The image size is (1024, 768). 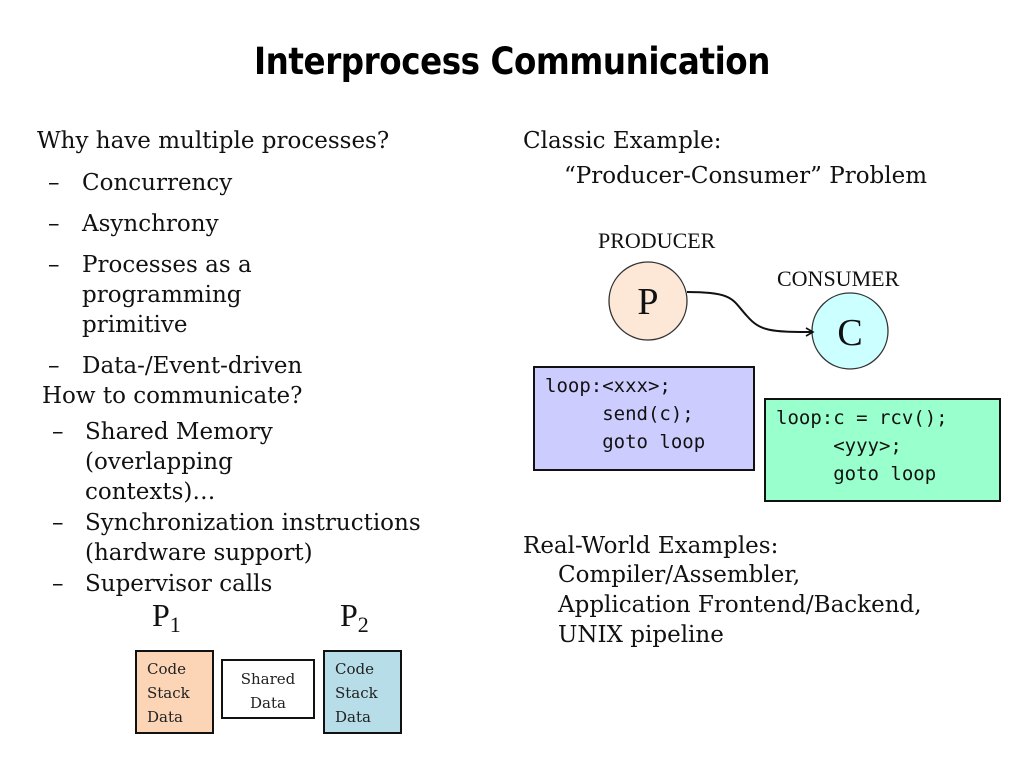 I want to click on code-line: loop:c = rcv();, so click(x=862, y=418).